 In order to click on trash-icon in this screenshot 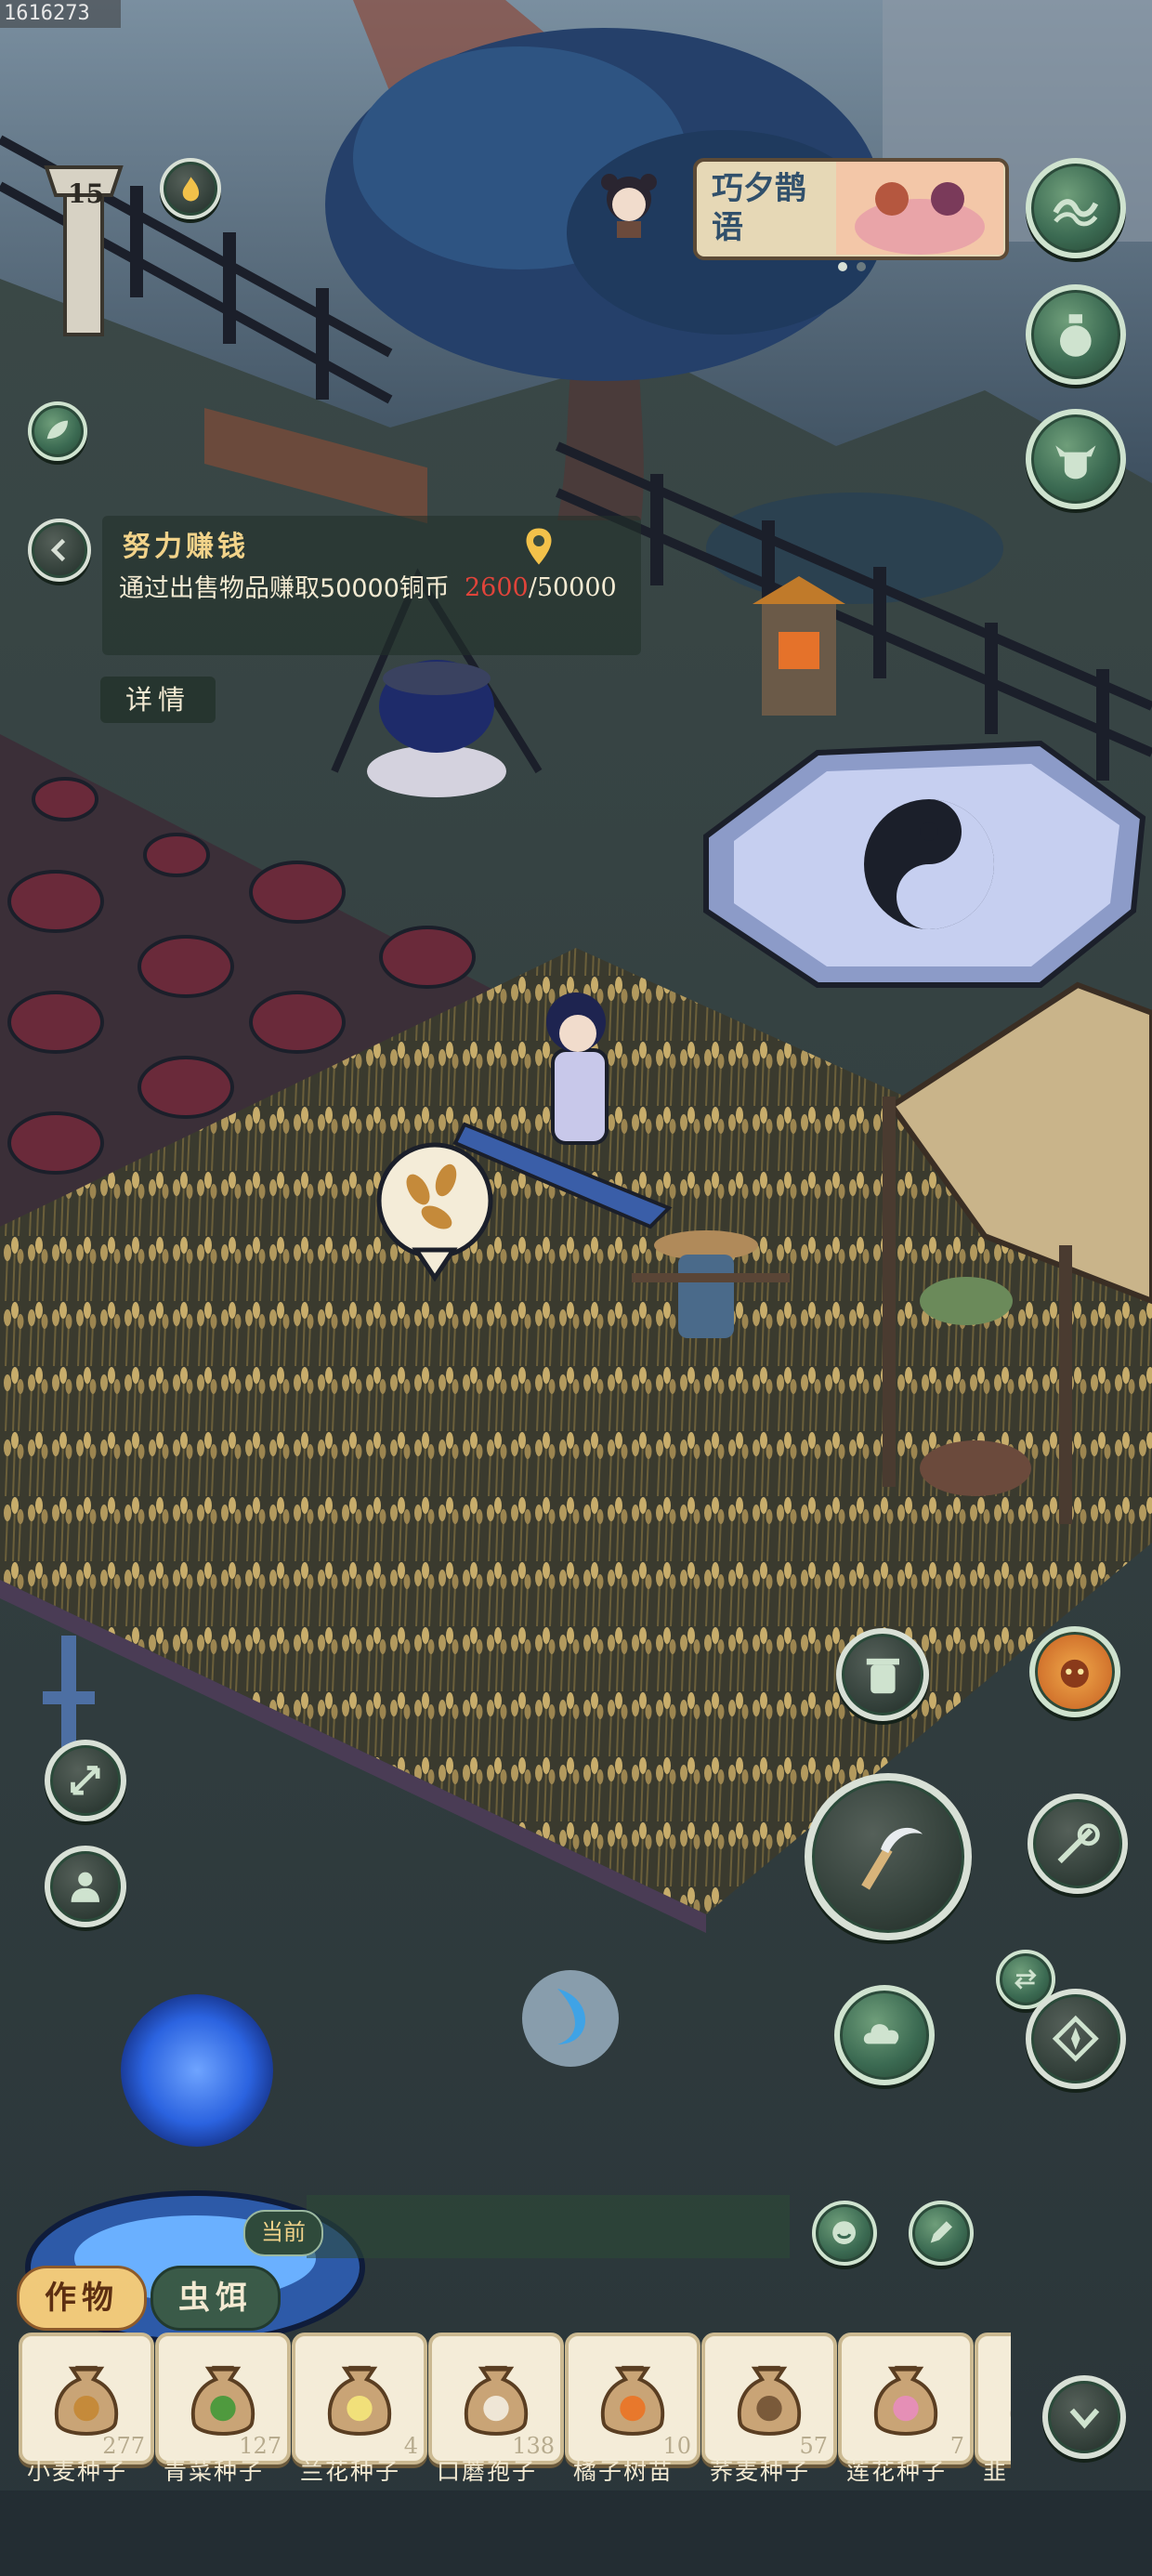, I will do `click(882, 1675)`.